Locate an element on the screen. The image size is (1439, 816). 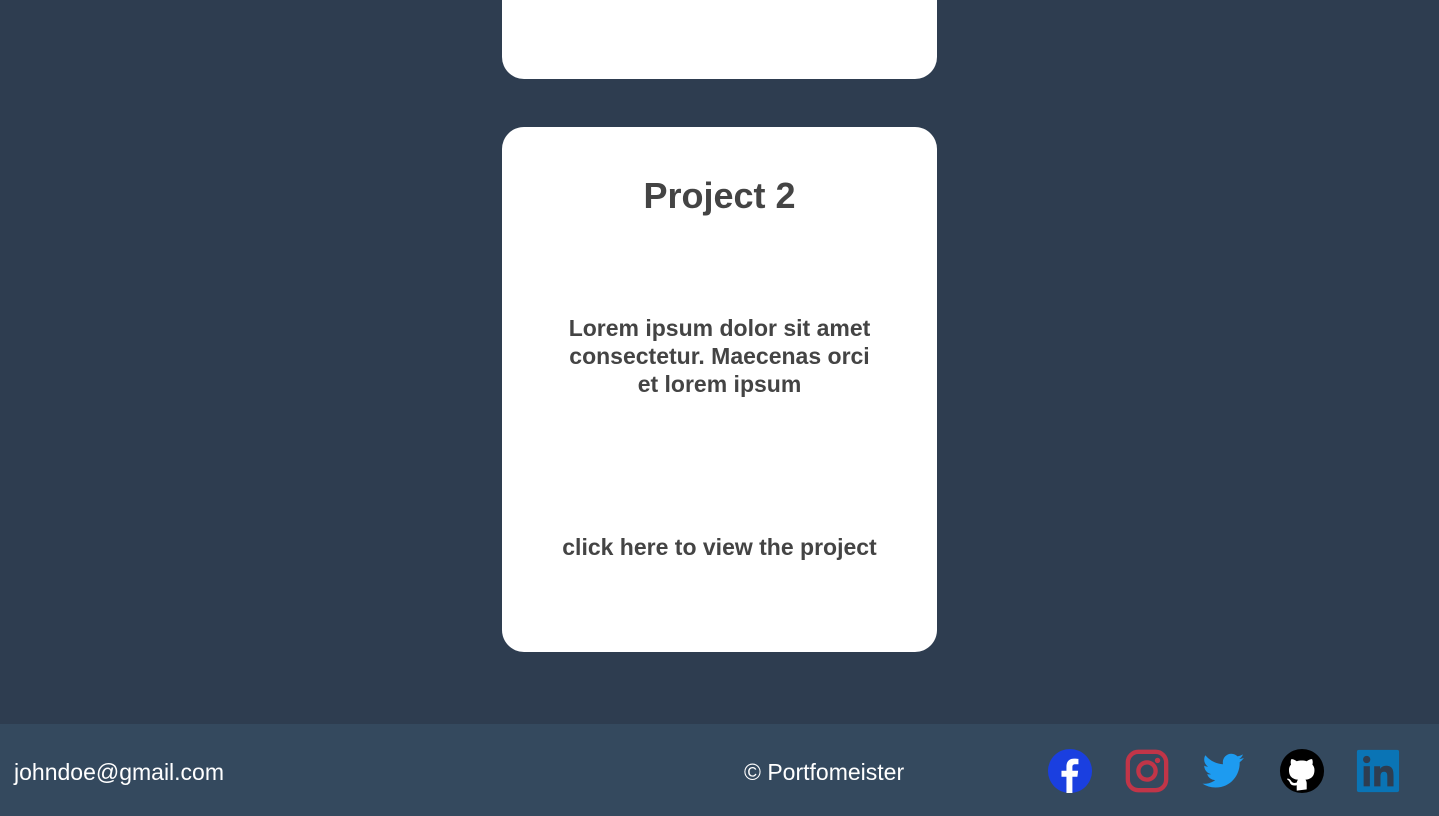
twitter-link is located at coordinates (1223, 771).